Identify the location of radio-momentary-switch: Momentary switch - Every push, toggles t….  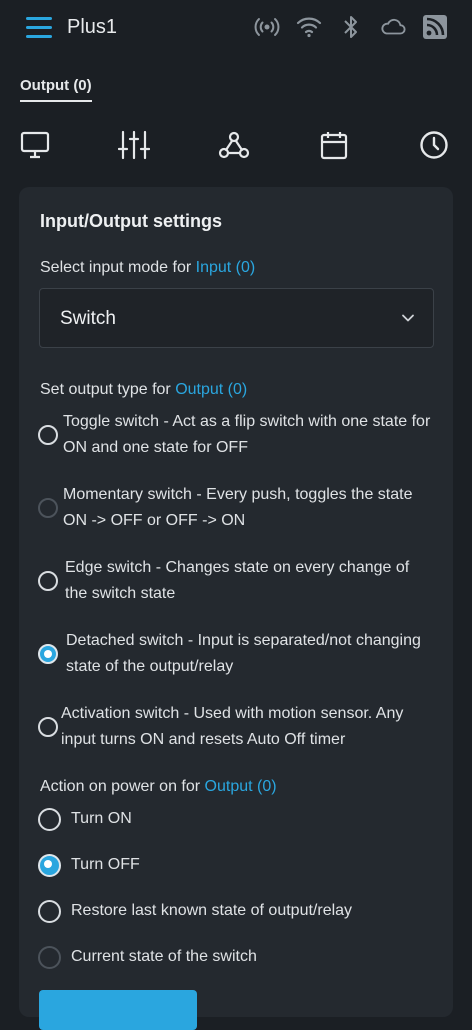
(238, 510).